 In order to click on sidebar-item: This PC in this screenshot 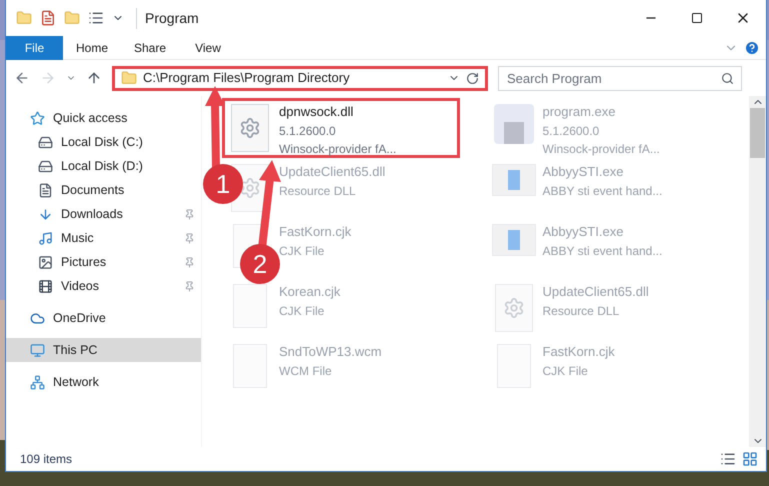, I will do `click(103, 350)`.